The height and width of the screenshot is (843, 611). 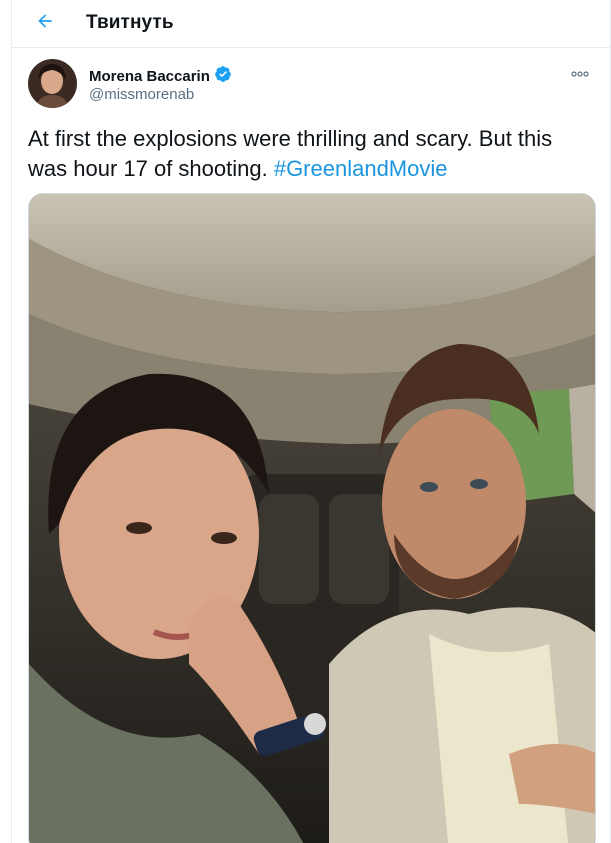 What do you see at coordinates (311, 84) in the screenshot?
I see `tweet-header: Morena Baccarin @missmorenab` at bounding box center [311, 84].